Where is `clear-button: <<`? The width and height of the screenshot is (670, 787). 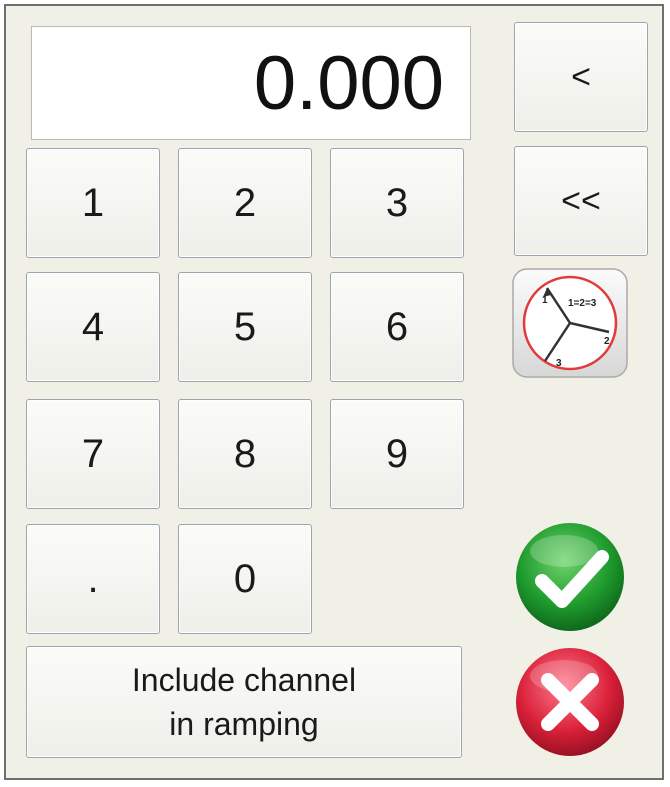
clear-button: << is located at coordinates (581, 201).